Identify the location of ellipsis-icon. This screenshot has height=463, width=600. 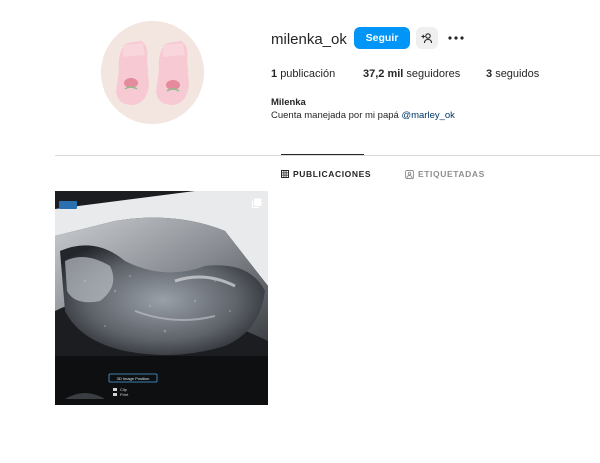
(456, 38).